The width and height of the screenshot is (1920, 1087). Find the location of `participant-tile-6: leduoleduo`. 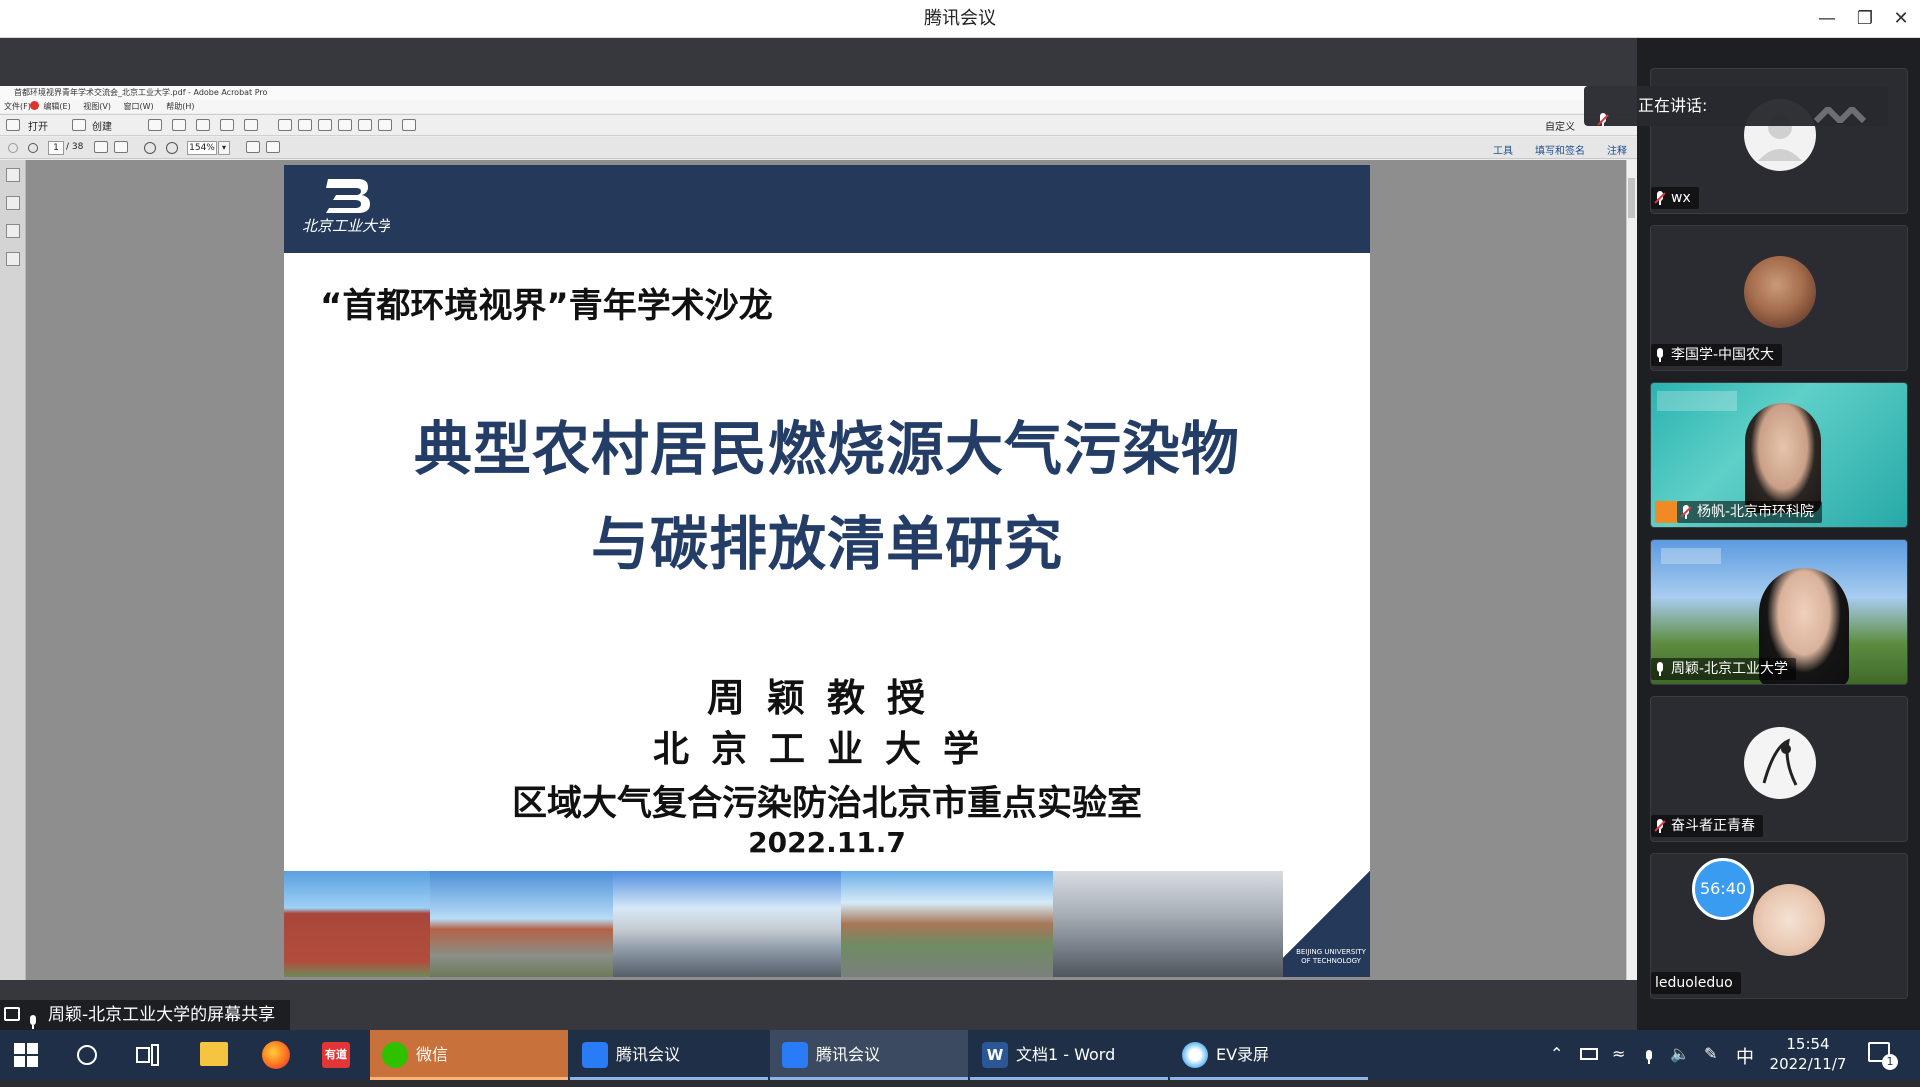

participant-tile-6: leduoleduo is located at coordinates (1779, 926).